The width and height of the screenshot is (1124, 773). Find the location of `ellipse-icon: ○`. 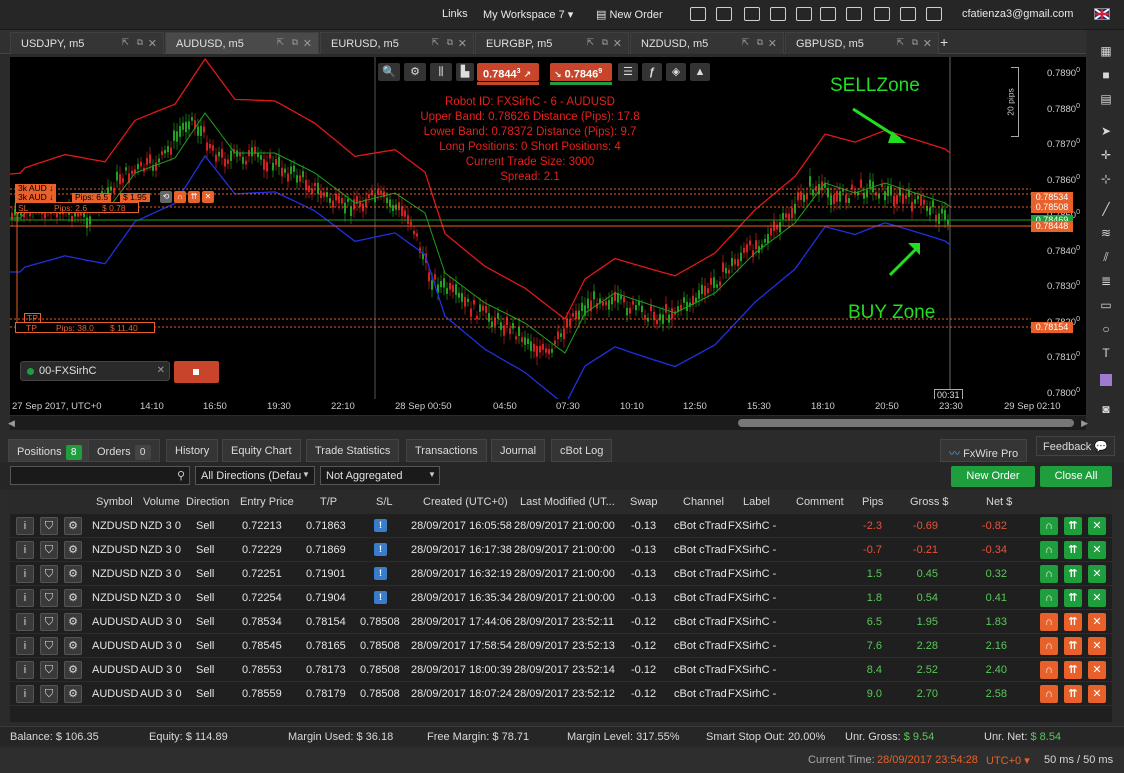

ellipse-icon: ○ is located at coordinates (1106, 329).